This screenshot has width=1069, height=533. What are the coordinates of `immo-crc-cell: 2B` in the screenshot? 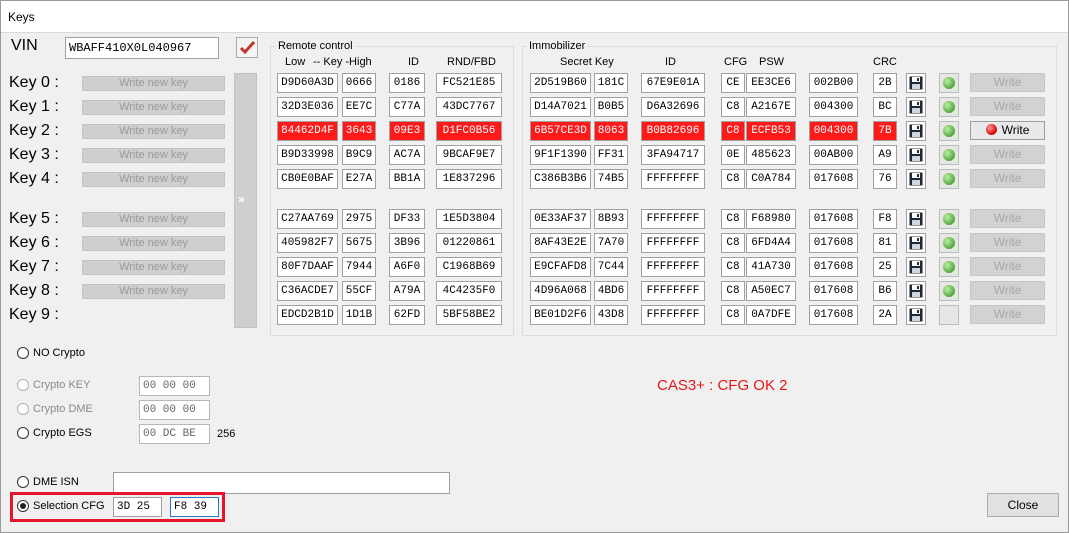 It's located at (885, 83).